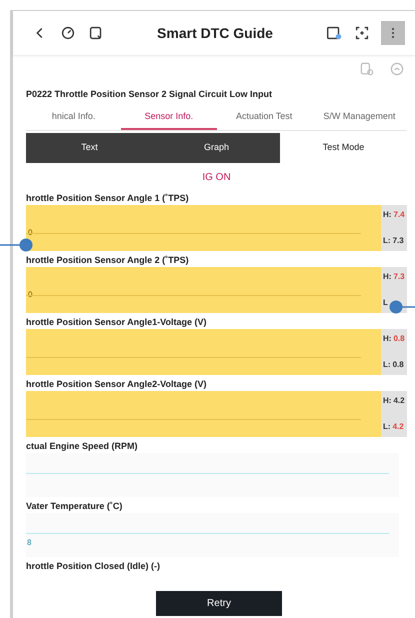 This screenshot has width=415, height=618. I want to click on graph-title: hrottle Position Sensor Angle1-Voltage (V), so click(116, 322).